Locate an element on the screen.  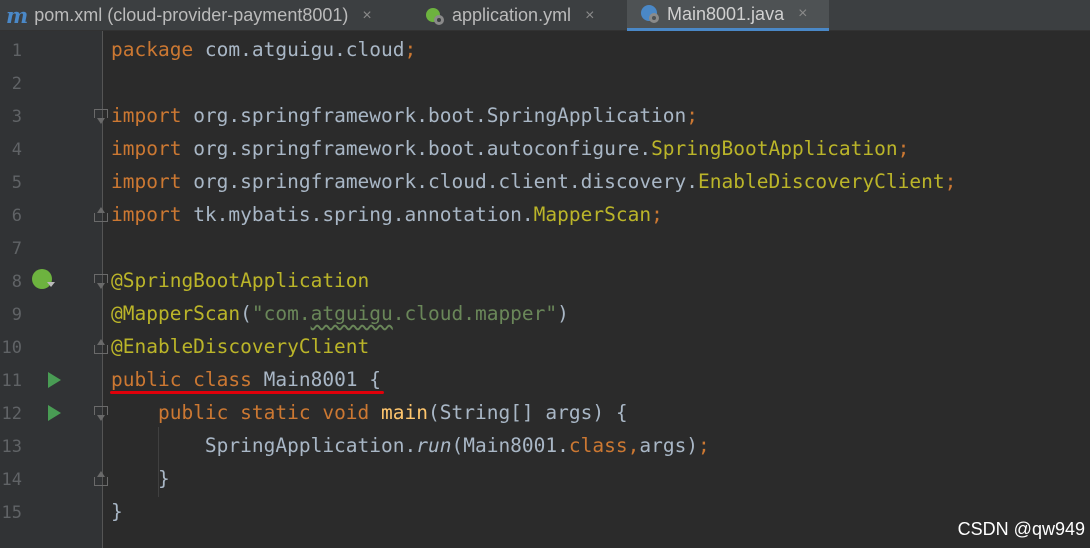
code-line: 14 } is located at coordinates (545, 479).